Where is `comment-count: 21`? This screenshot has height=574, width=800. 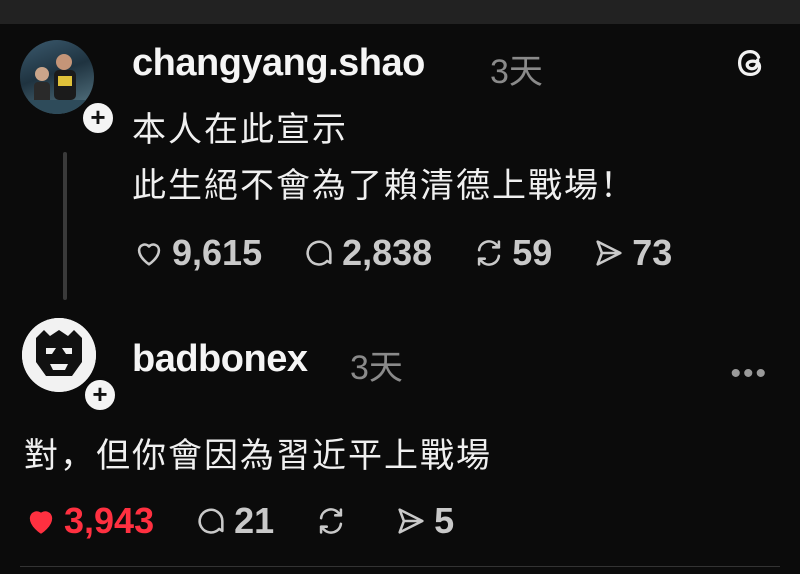
comment-count: 21 is located at coordinates (254, 520).